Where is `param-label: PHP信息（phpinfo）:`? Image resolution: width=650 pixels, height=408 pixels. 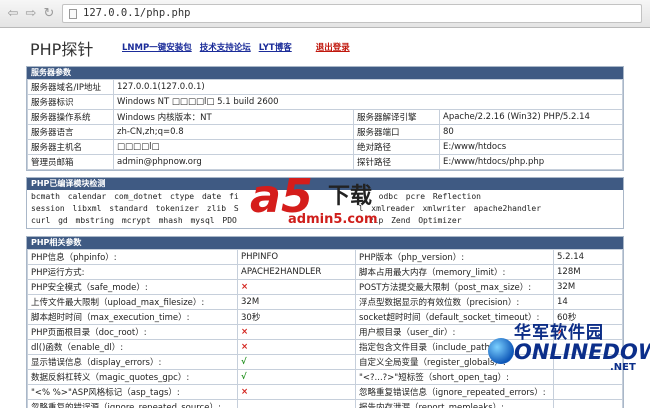
param-label: PHP信息（phpinfo）: is located at coordinates (132, 257).